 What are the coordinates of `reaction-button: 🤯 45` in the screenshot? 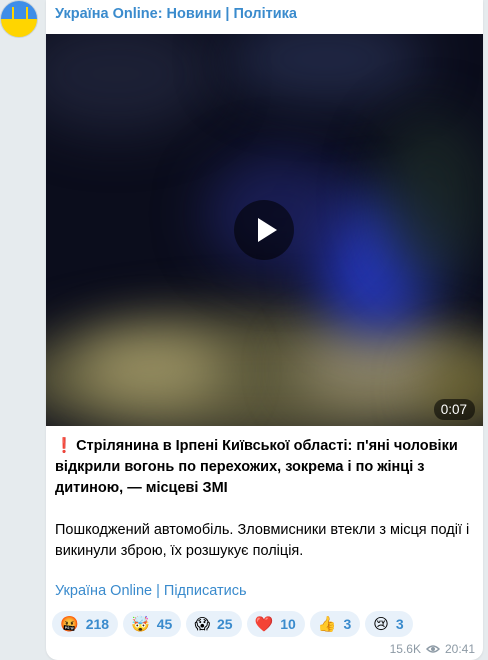 It's located at (152, 624).